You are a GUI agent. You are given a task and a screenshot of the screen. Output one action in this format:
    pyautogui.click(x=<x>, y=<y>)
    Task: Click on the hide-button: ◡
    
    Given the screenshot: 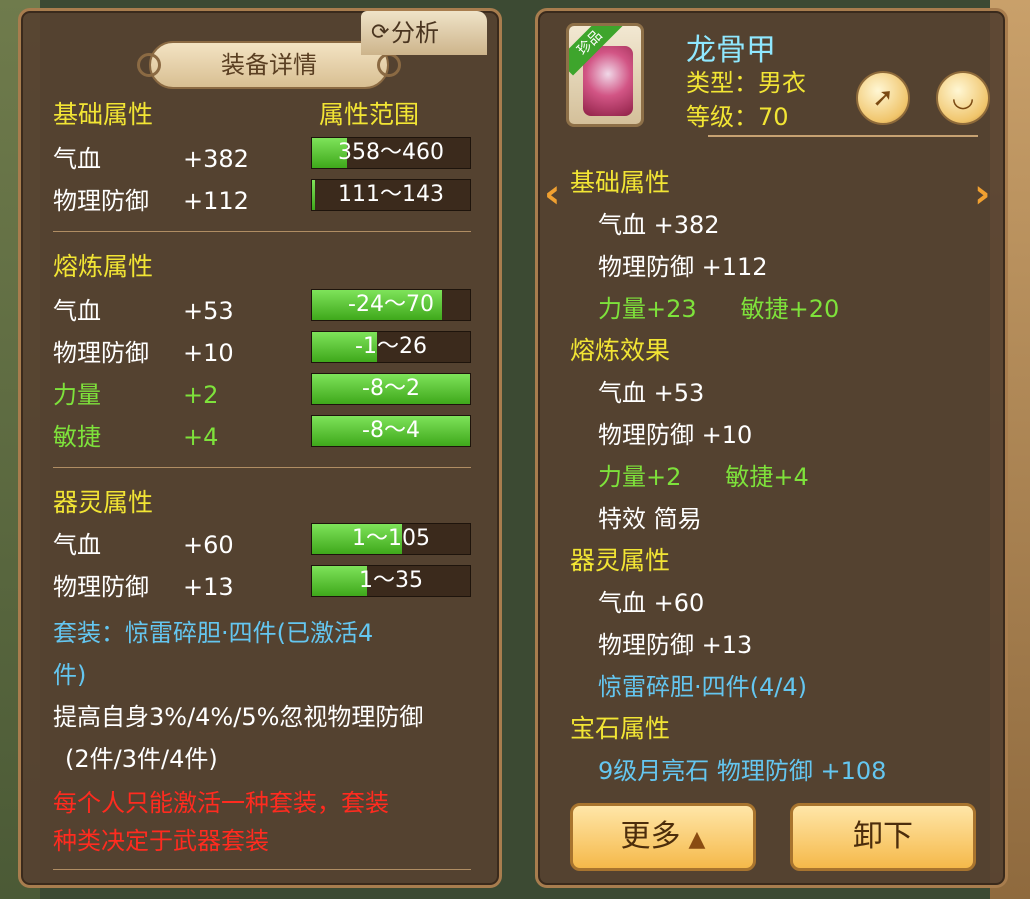 What is the action you would take?
    pyautogui.click(x=963, y=98)
    